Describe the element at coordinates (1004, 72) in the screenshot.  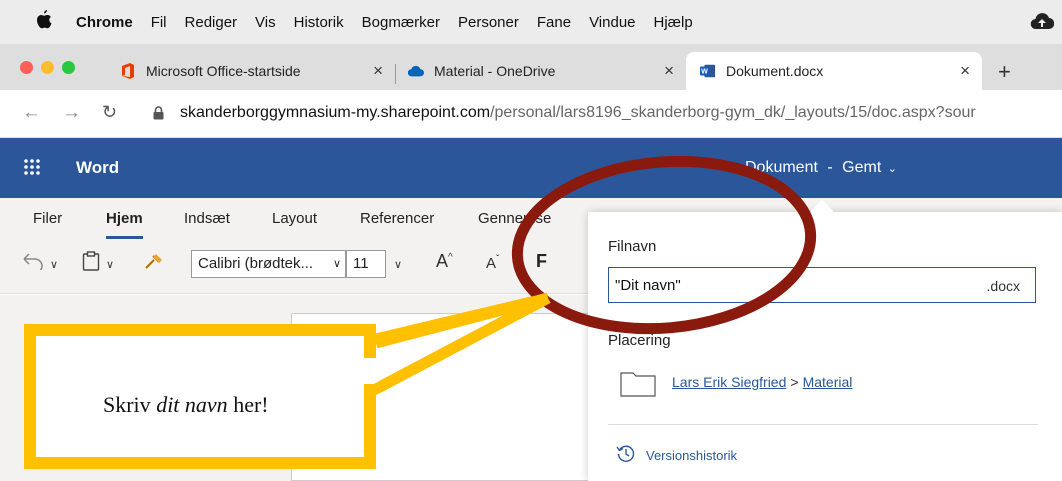
I see `new-tab-button: +` at that location.